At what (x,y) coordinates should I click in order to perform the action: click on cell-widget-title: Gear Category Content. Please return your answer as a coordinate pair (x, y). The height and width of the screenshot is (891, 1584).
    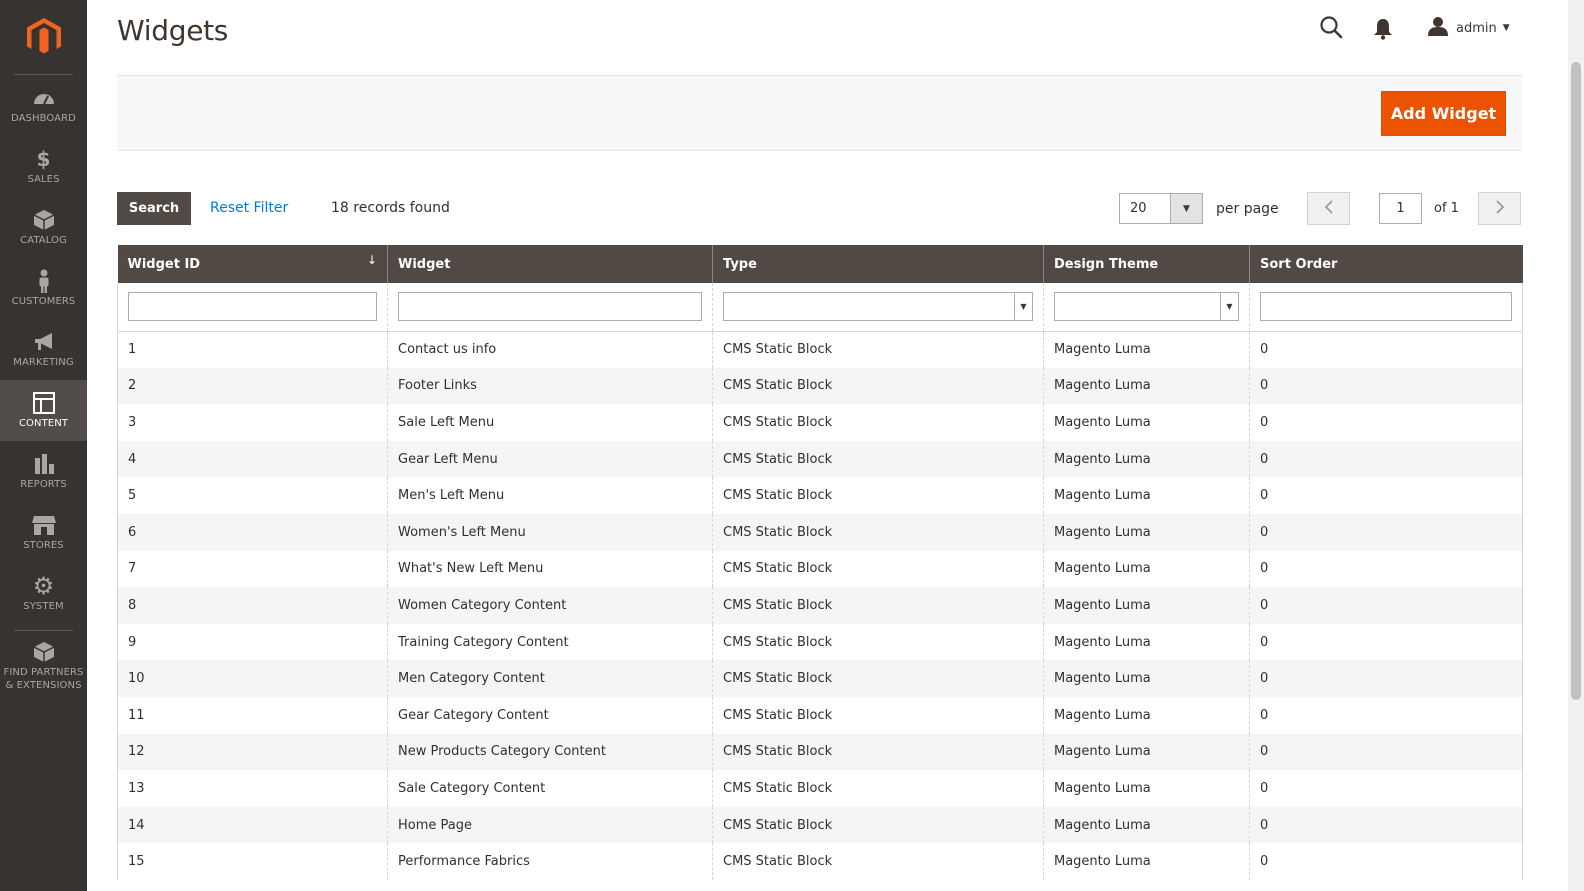
    Looking at the image, I should click on (550, 715).